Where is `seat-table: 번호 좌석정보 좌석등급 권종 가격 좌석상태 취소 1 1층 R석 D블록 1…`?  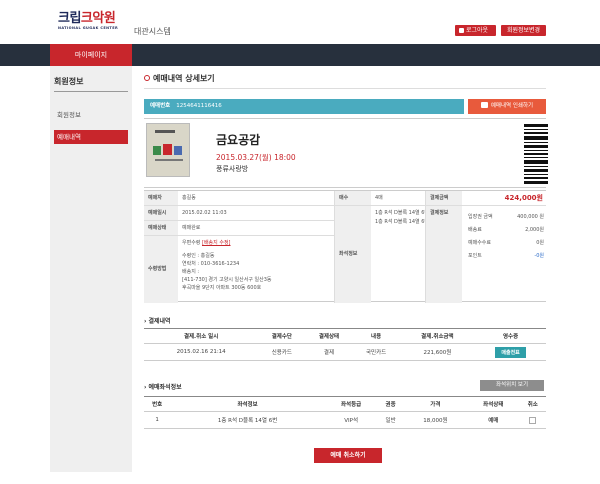 seat-table: 번호 좌석정보 좌석등급 권종 가격 좌석상태 취소 1 1층 R석 D블록 1… is located at coordinates (345, 412).